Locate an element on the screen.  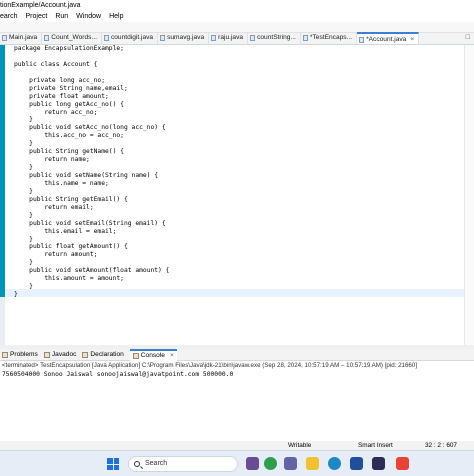
word-icon is located at coordinates (356, 463).